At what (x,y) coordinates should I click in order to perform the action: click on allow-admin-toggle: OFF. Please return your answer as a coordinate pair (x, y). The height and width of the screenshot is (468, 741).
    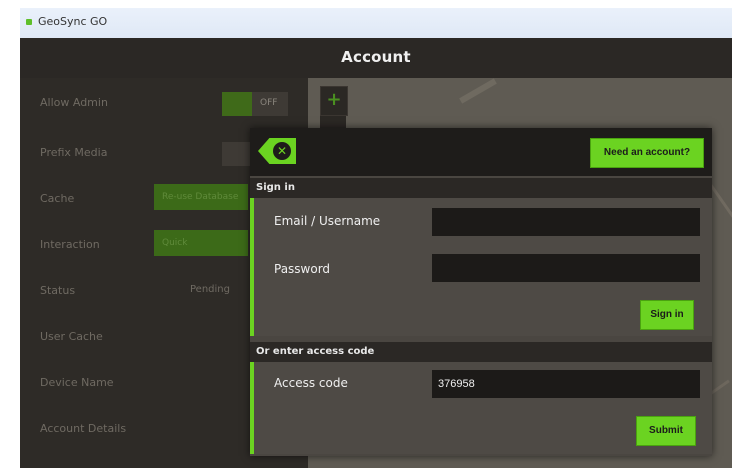
    Looking at the image, I should click on (255, 104).